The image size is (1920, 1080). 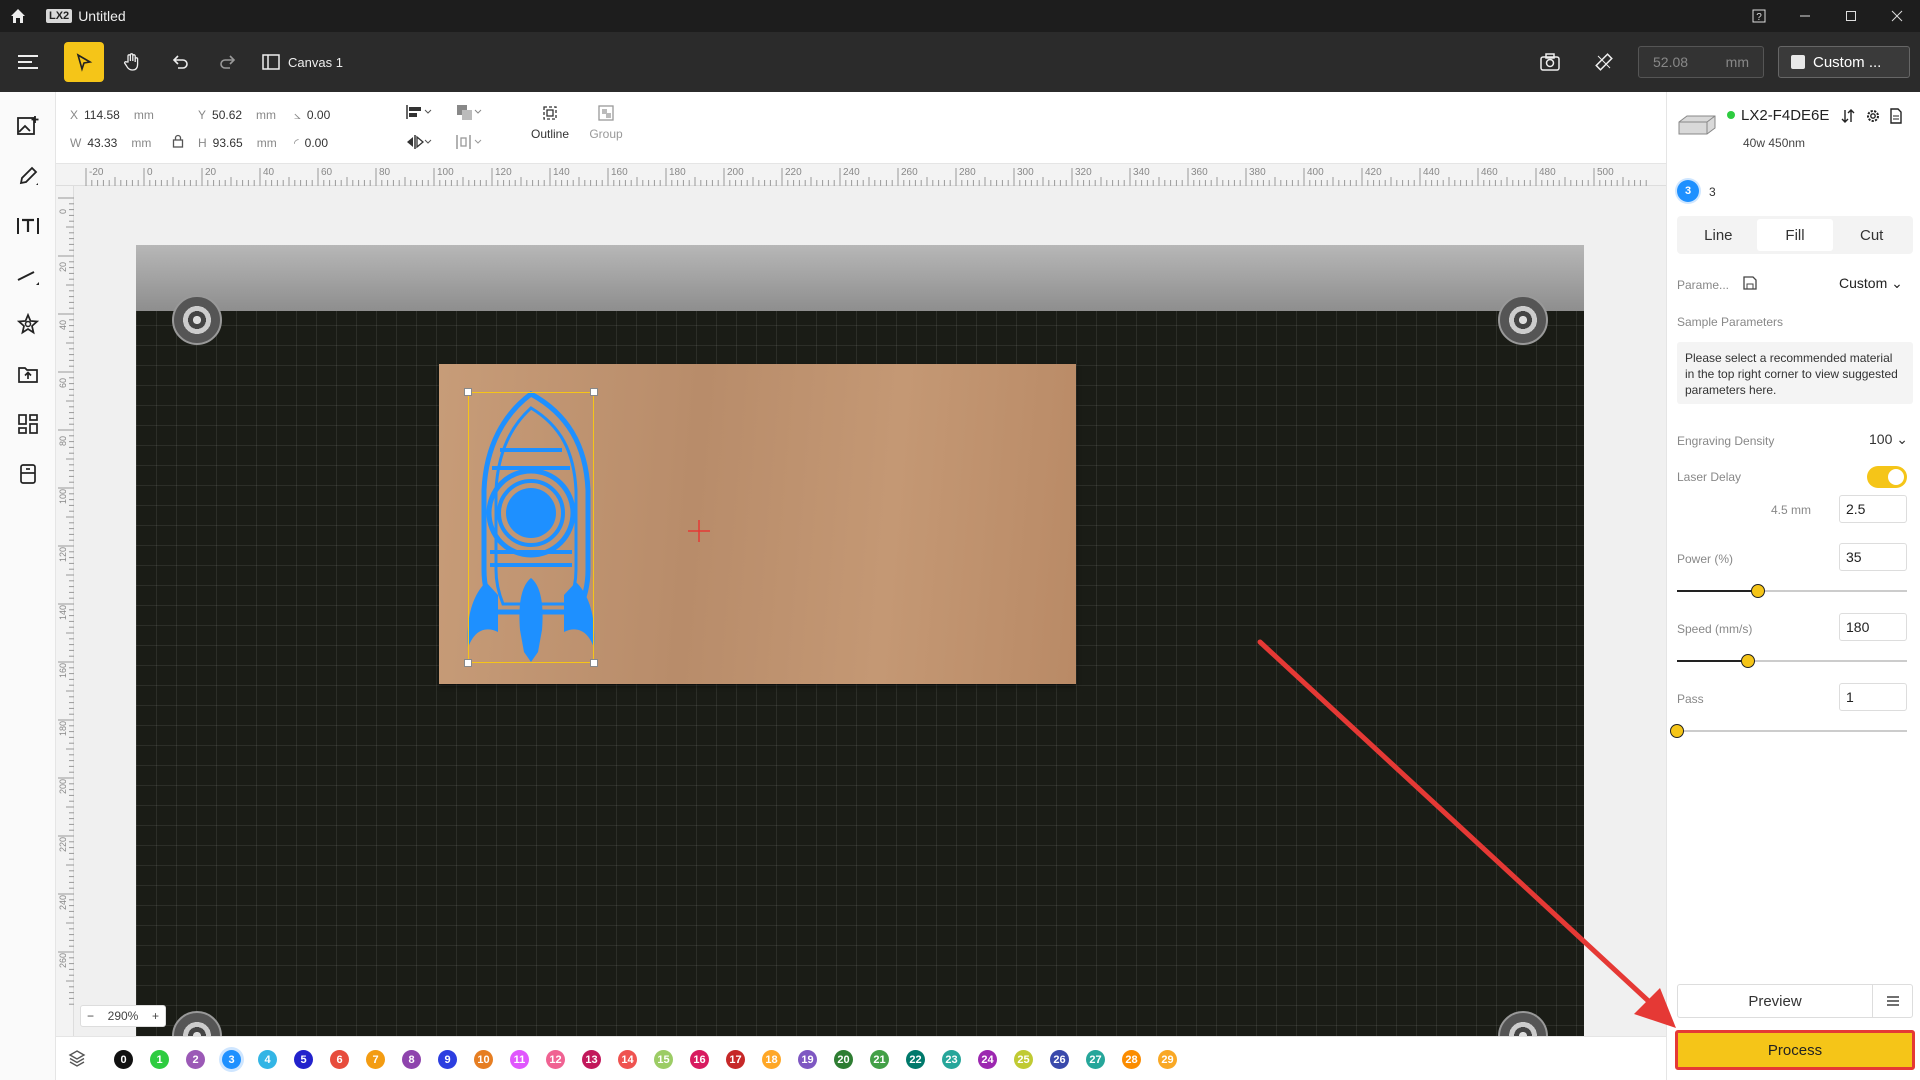 What do you see at coordinates (1550, 62) in the screenshot?
I see `camera-icon` at bounding box center [1550, 62].